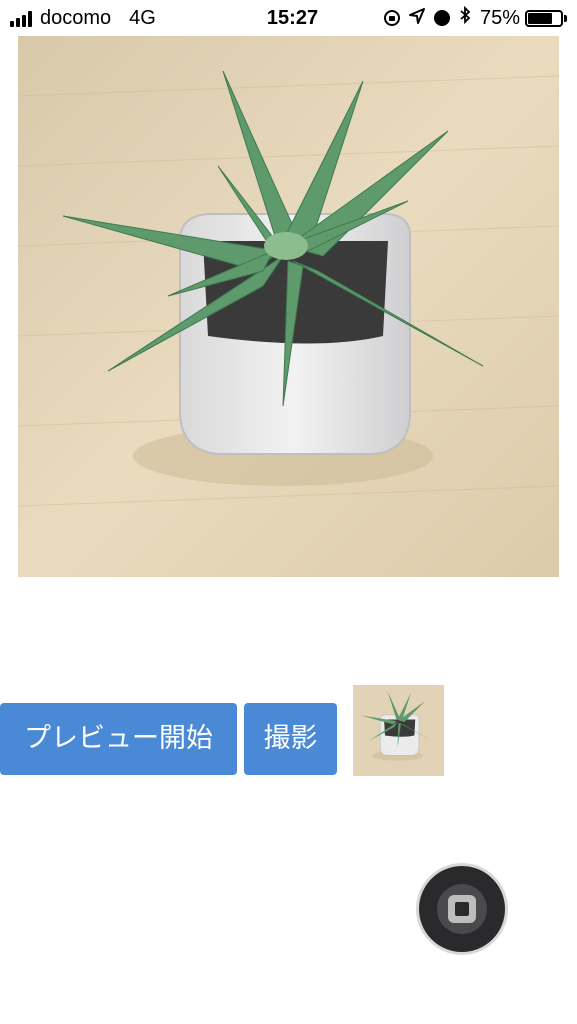 Image resolution: width=577 pixels, height=1024 pixels. Describe the element at coordinates (540, 18) in the screenshot. I see `battery-fill` at that location.